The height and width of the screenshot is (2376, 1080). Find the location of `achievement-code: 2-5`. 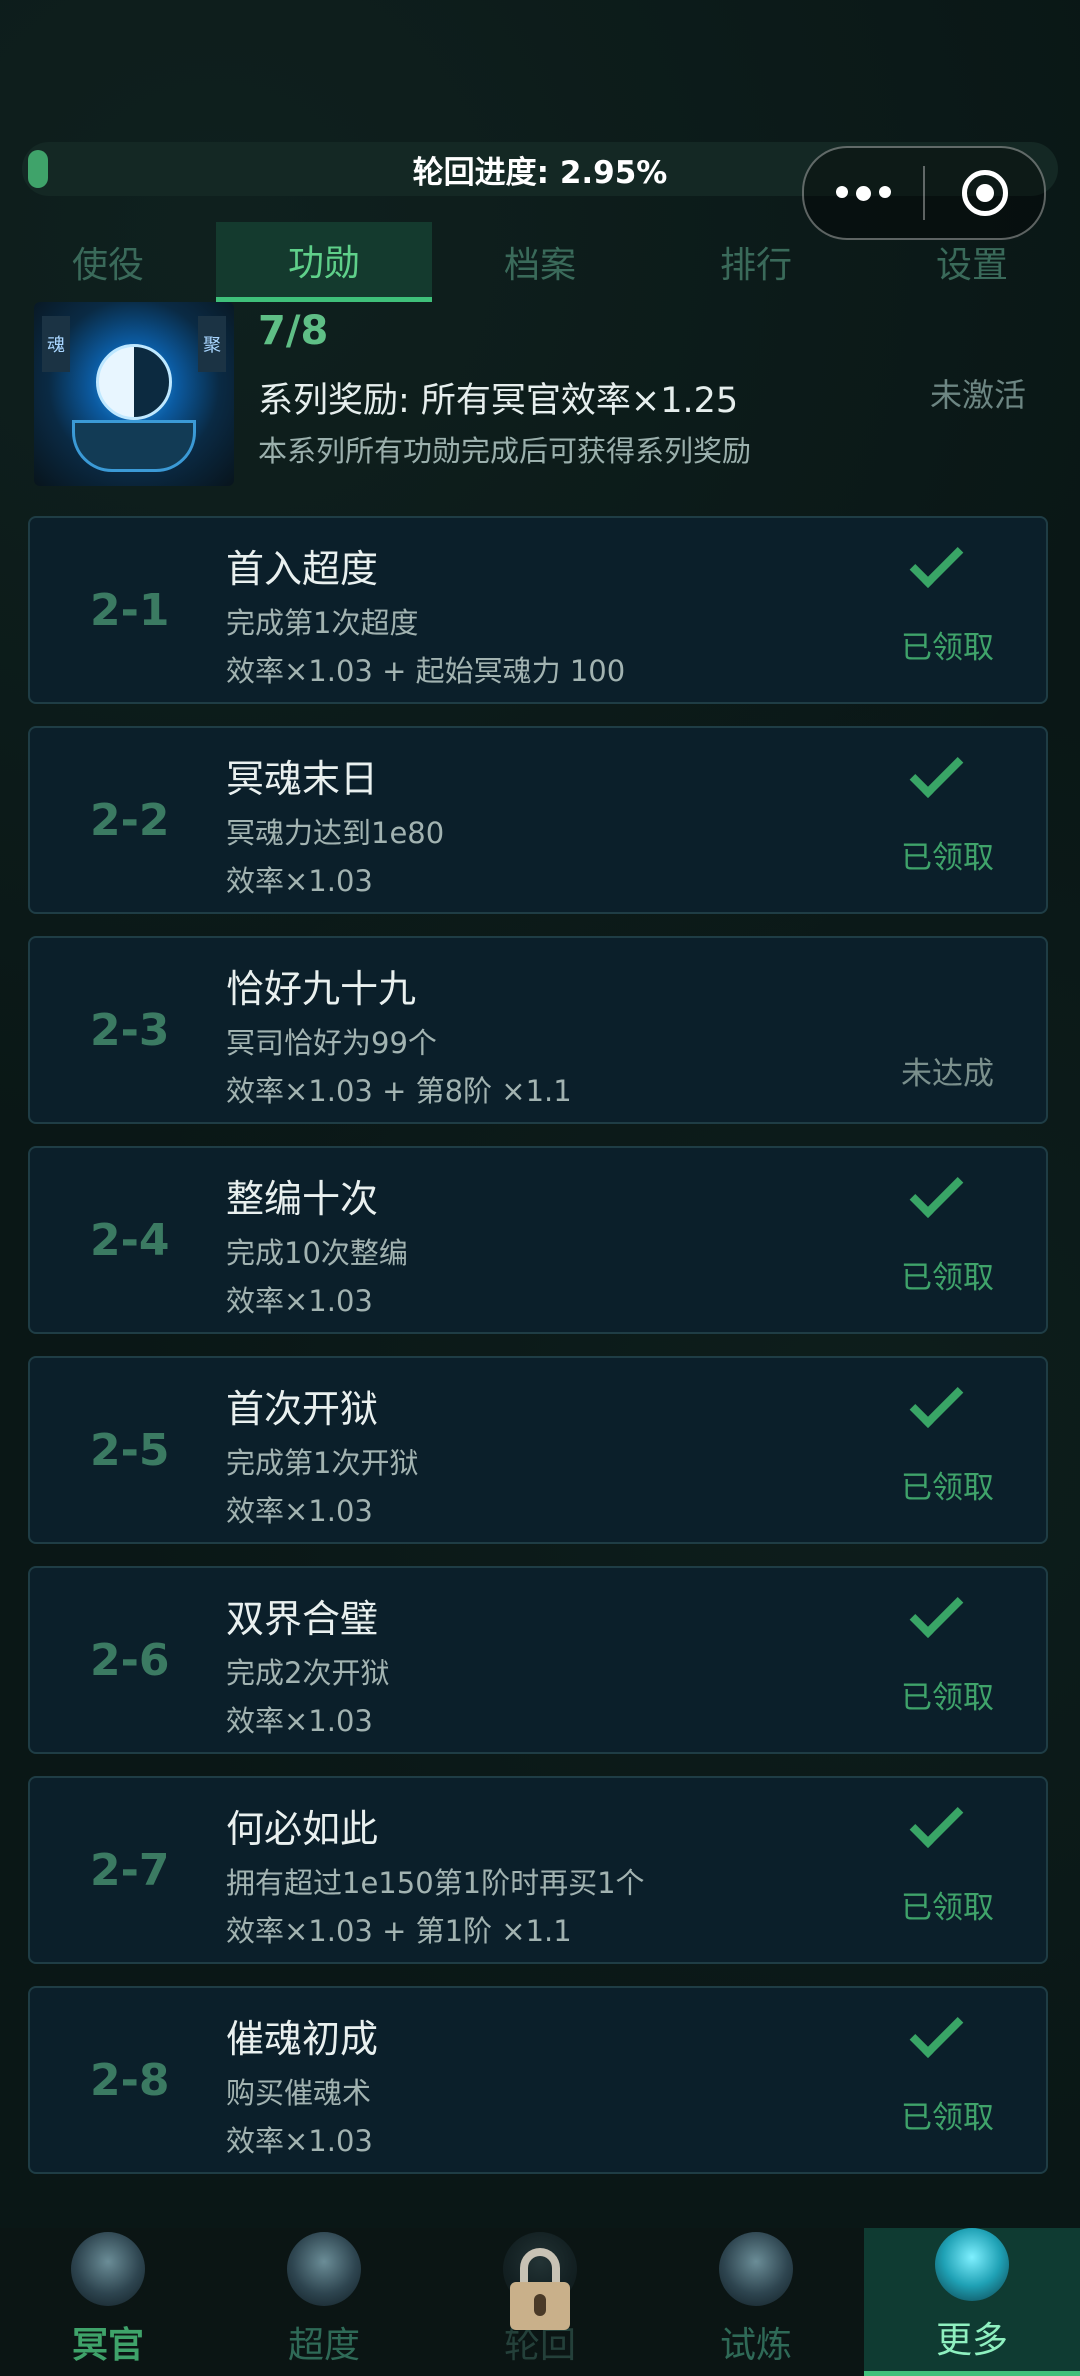

achievement-code: 2-5 is located at coordinates (130, 1450).